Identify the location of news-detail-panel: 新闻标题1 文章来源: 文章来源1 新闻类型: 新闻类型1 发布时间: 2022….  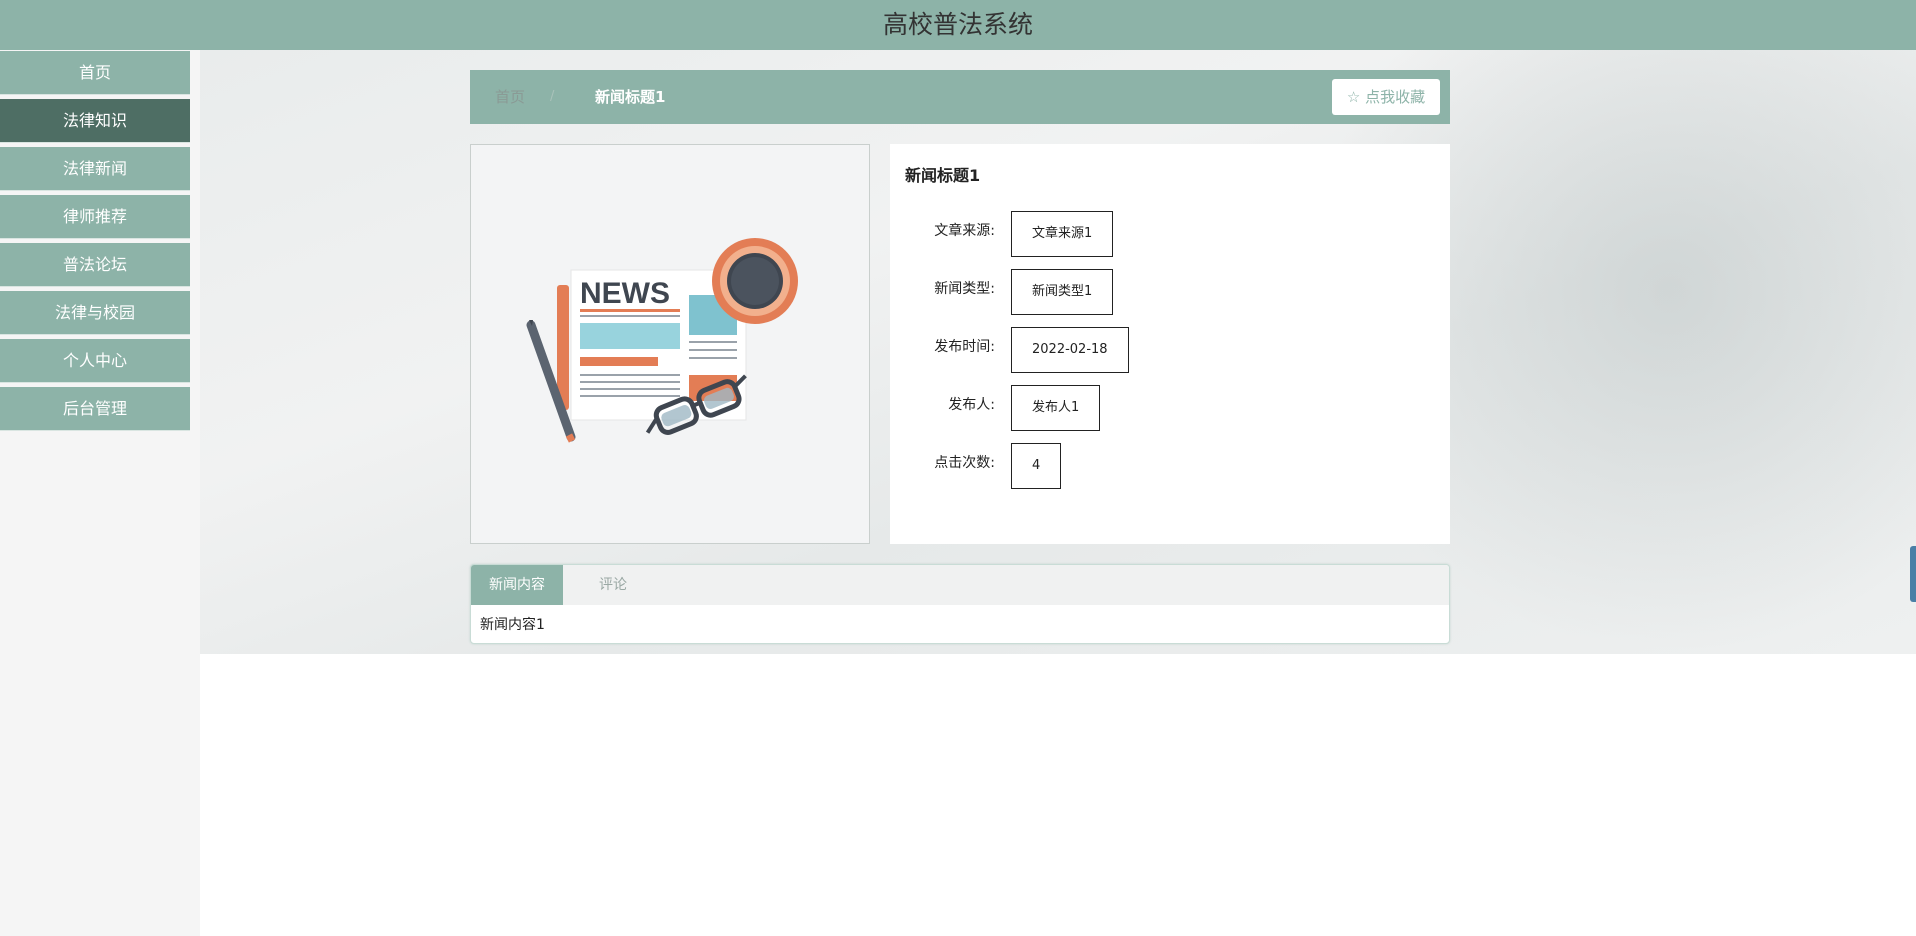
(1170, 344).